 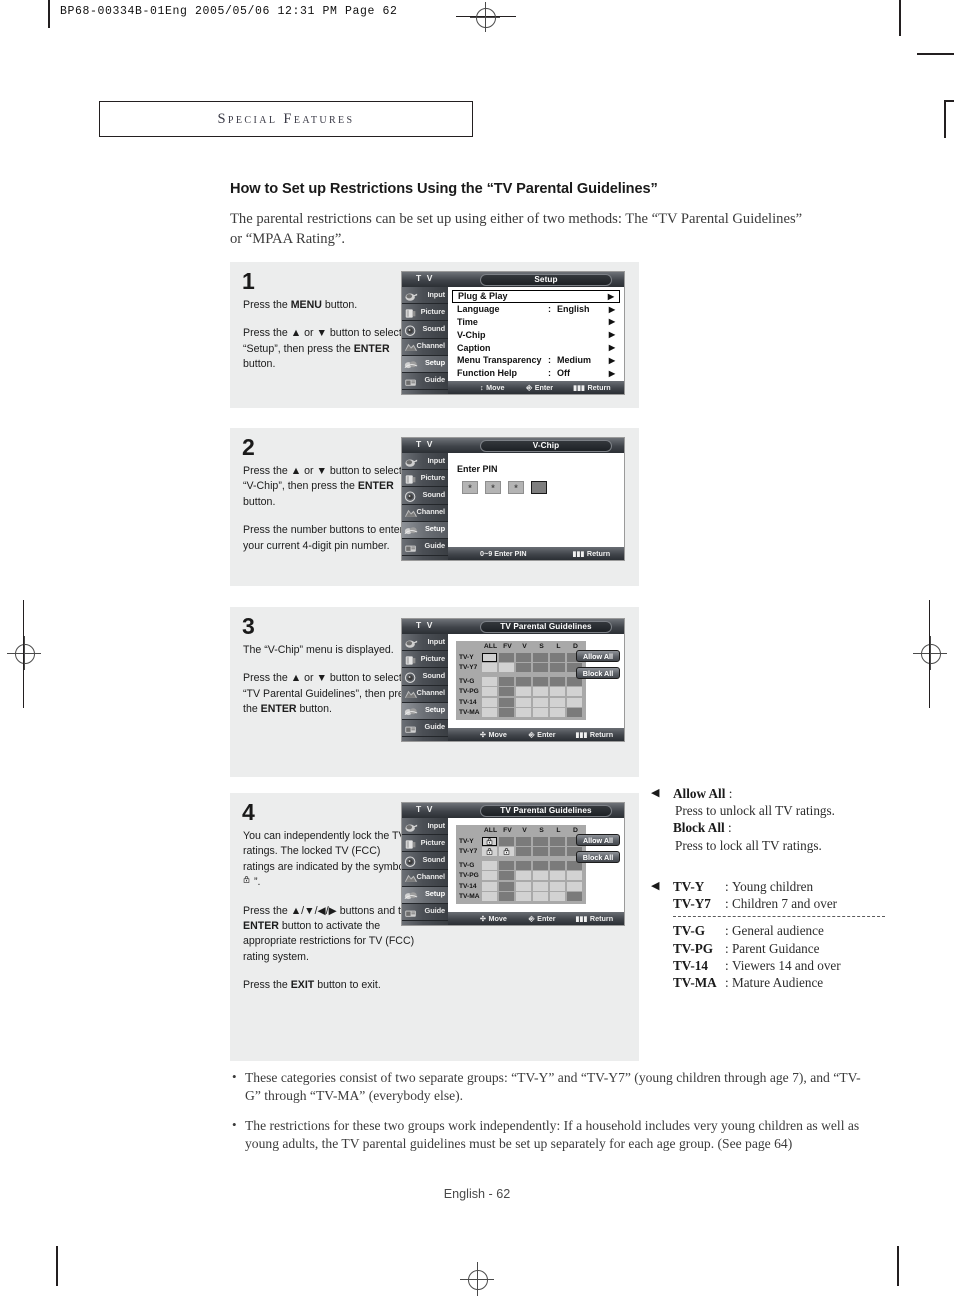 I want to click on osd-menu-item: Time ▶, so click(x=536, y=322).